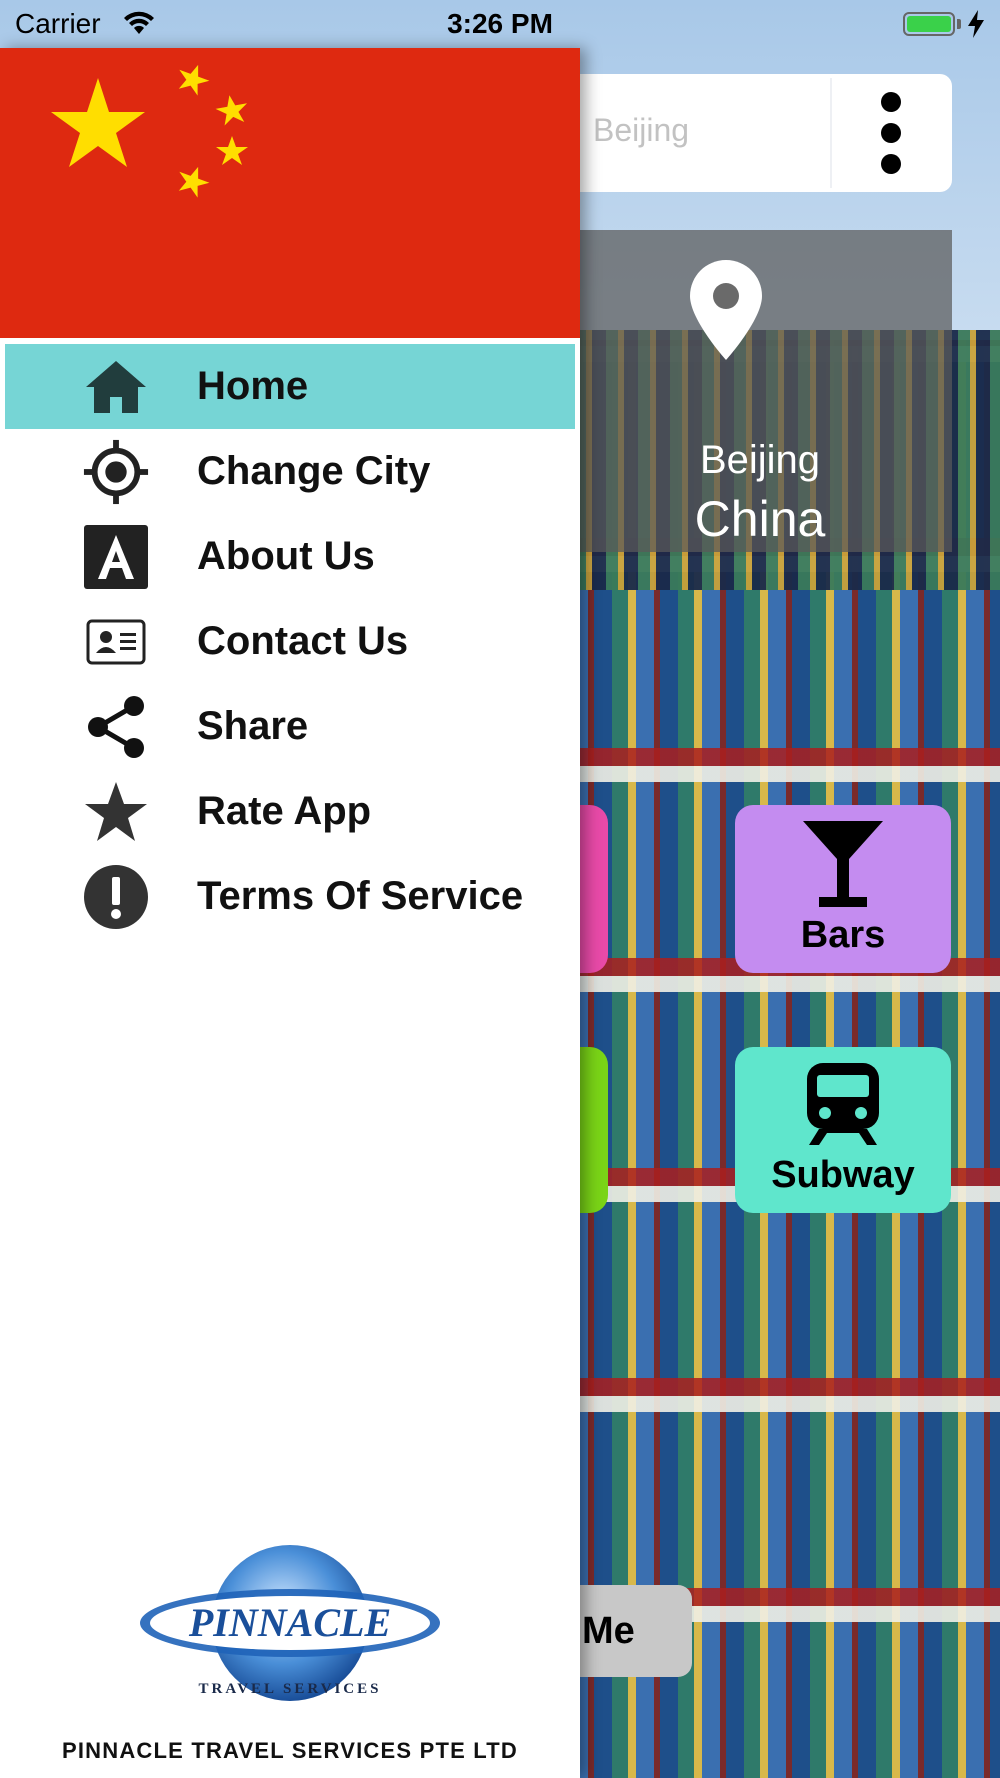  What do you see at coordinates (726, 310) in the screenshot?
I see `location-pin-icon` at bounding box center [726, 310].